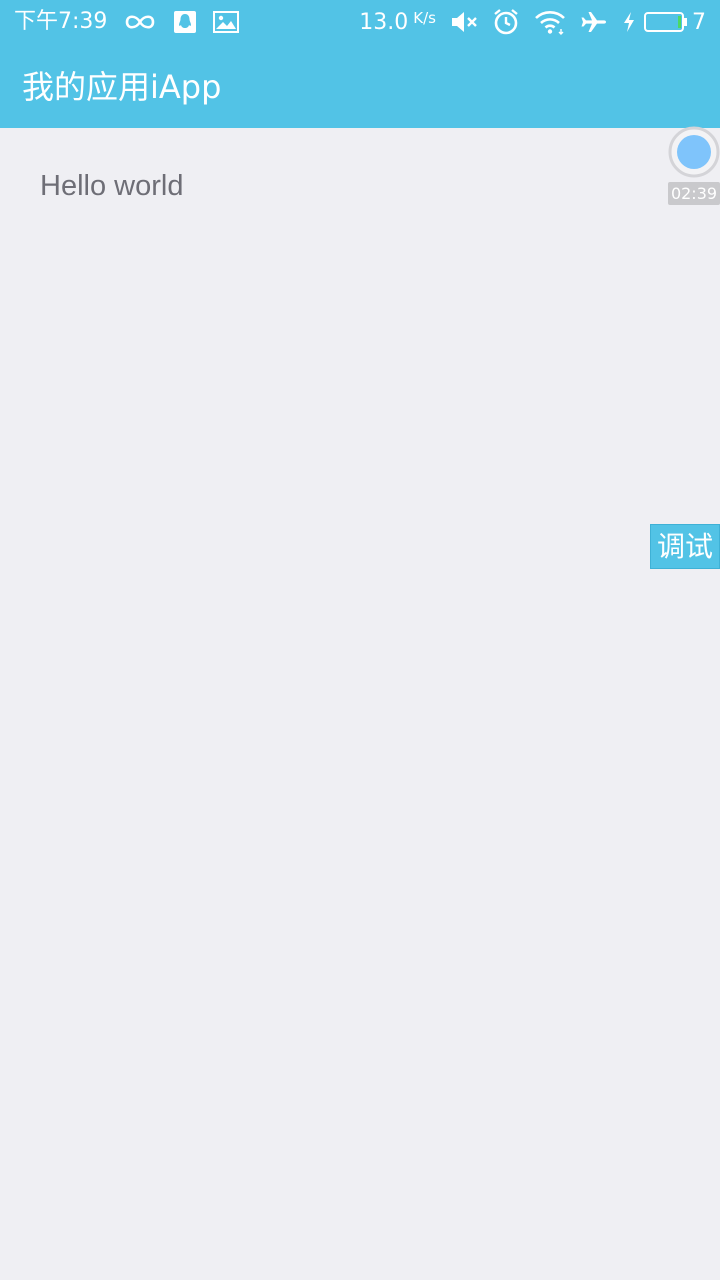 The width and height of the screenshot is (720, 1280). I want to click on record-timer: 02:39, so click(694, 193).